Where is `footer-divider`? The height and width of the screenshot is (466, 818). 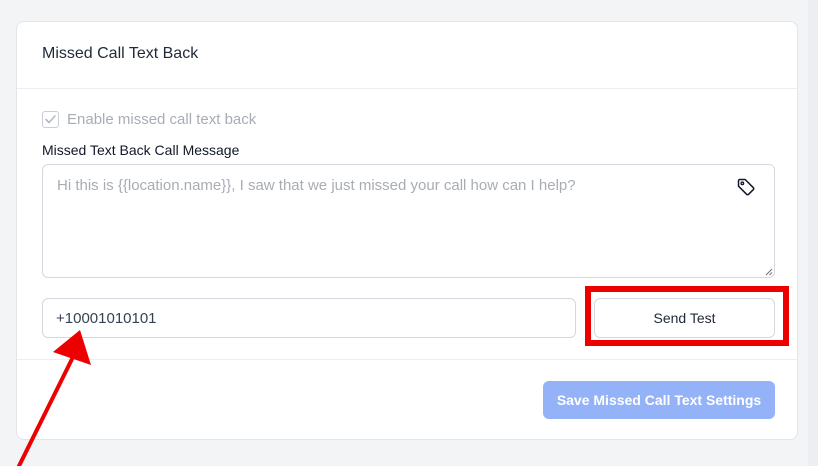
footer-divider is located at coordinates (407, 359).